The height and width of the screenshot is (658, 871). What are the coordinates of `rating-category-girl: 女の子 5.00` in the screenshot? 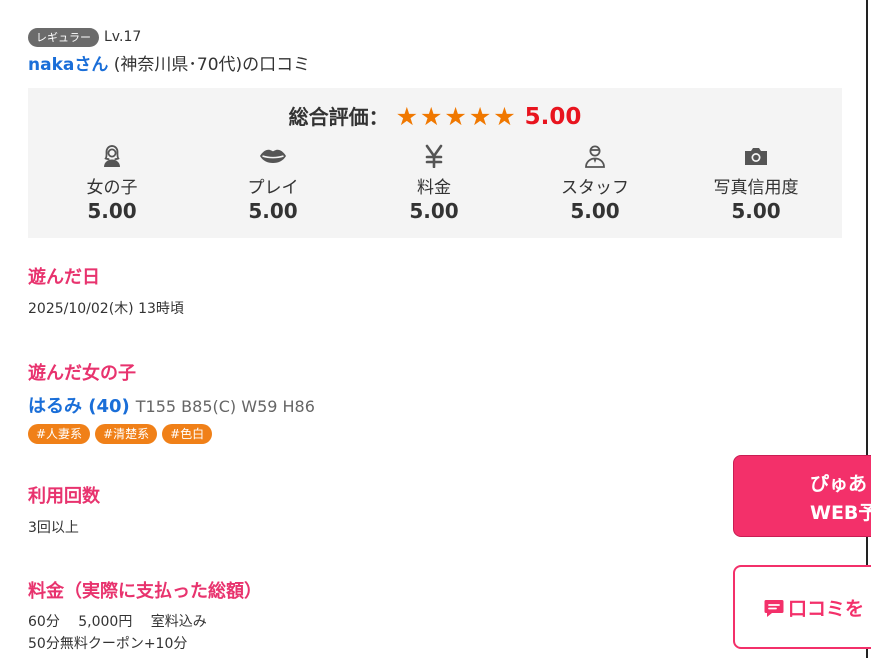 It's located at (112, 183).